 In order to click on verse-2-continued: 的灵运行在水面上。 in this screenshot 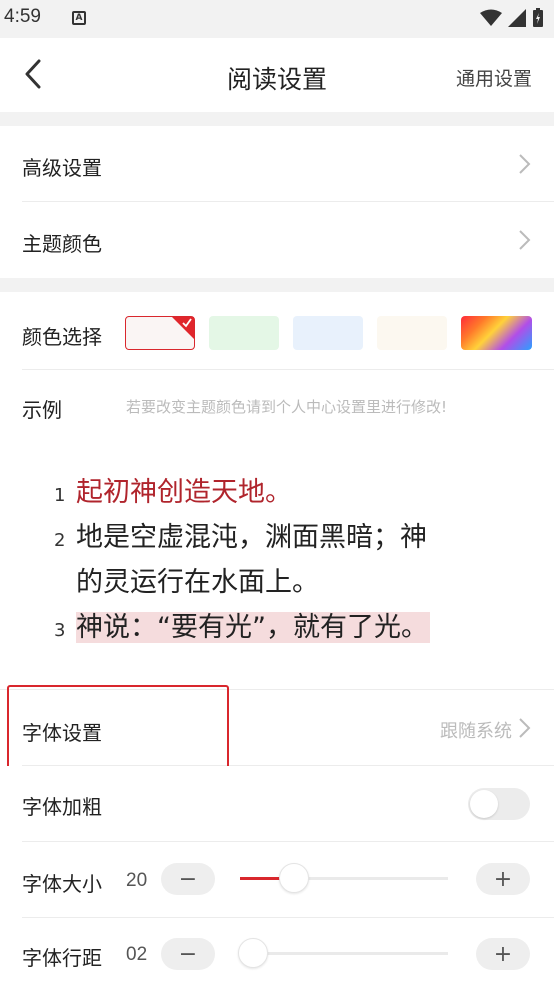, I will do `click(274, 582)`.